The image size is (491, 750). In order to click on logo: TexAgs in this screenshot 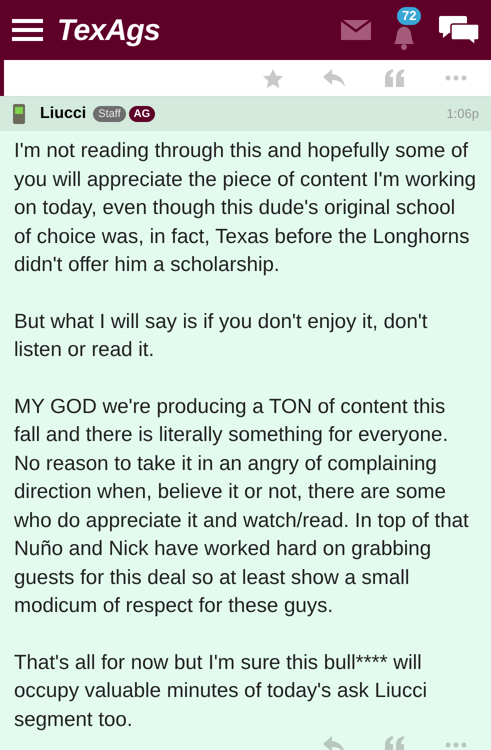, I will do `click(108, 30)`.